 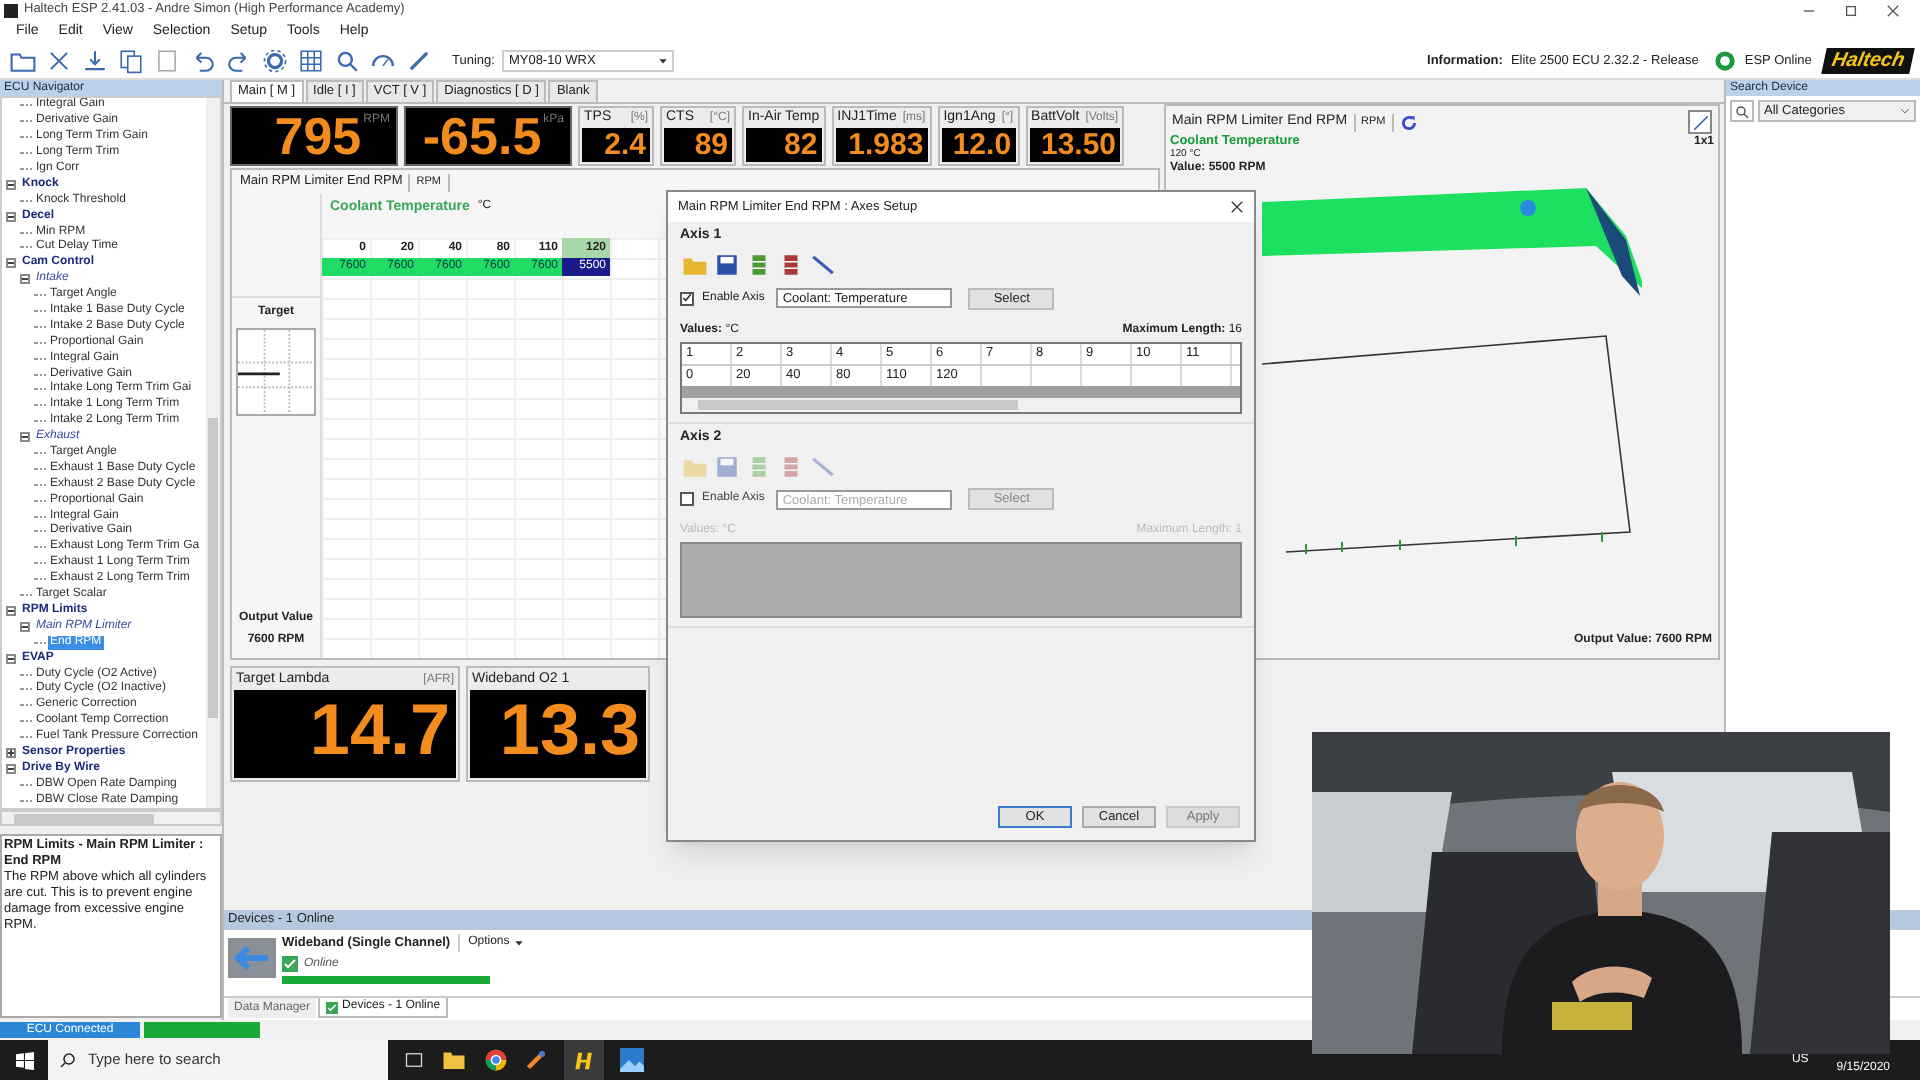 I want to click on target-crosshair-icon, so click(x=276, y=372).